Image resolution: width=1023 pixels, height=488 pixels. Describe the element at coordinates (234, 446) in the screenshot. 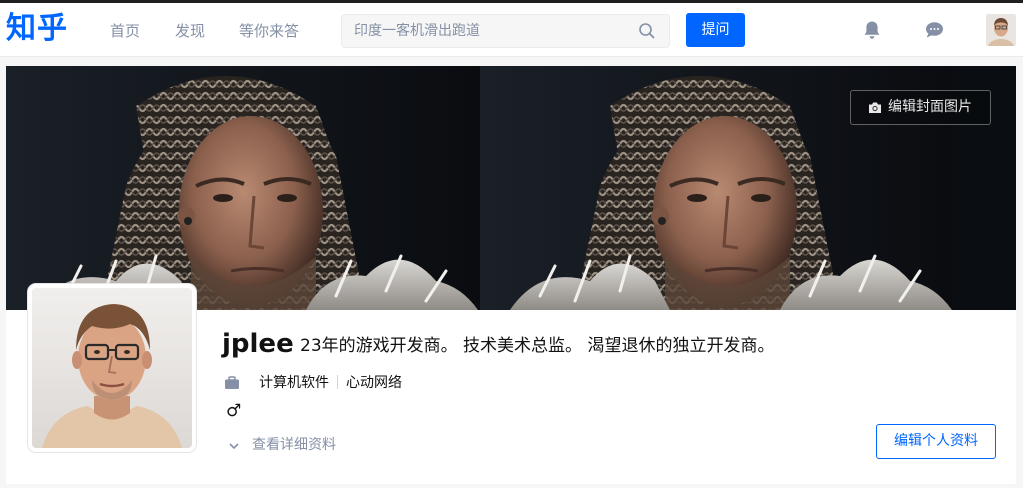

I see `chevron-down-icon` at that location.